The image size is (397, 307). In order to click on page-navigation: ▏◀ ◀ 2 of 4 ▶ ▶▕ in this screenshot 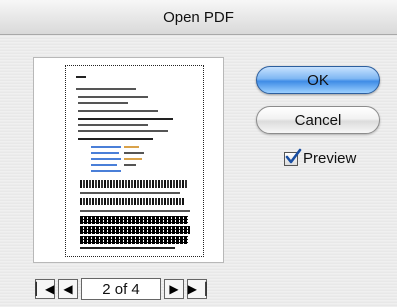, I will do `click(122, 289)`.